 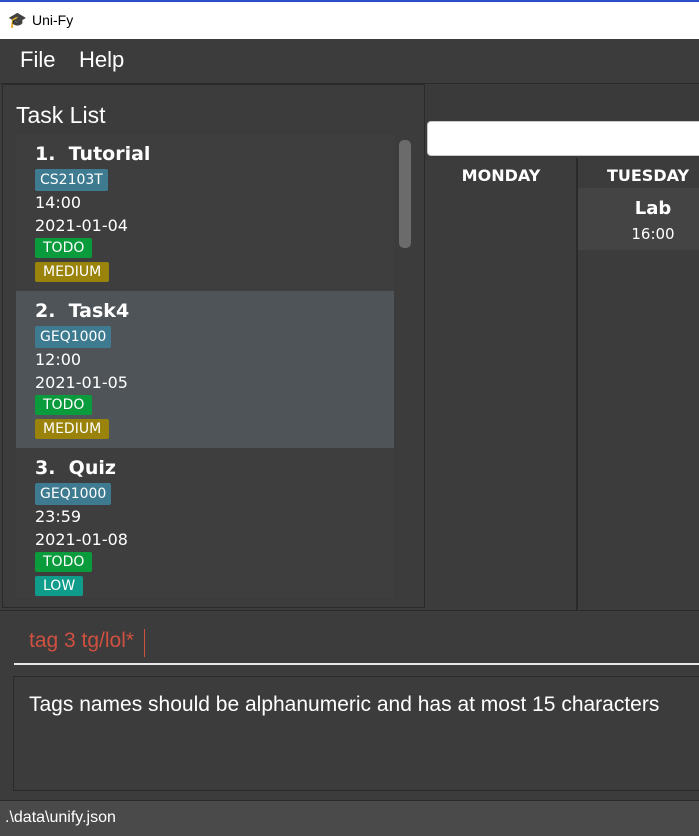 What do you see at coordinates (638, 384) in the screenshot?
I see `day-column-tuesday: TUESDAY Lab 16:00` at bounding box center [638, 384].